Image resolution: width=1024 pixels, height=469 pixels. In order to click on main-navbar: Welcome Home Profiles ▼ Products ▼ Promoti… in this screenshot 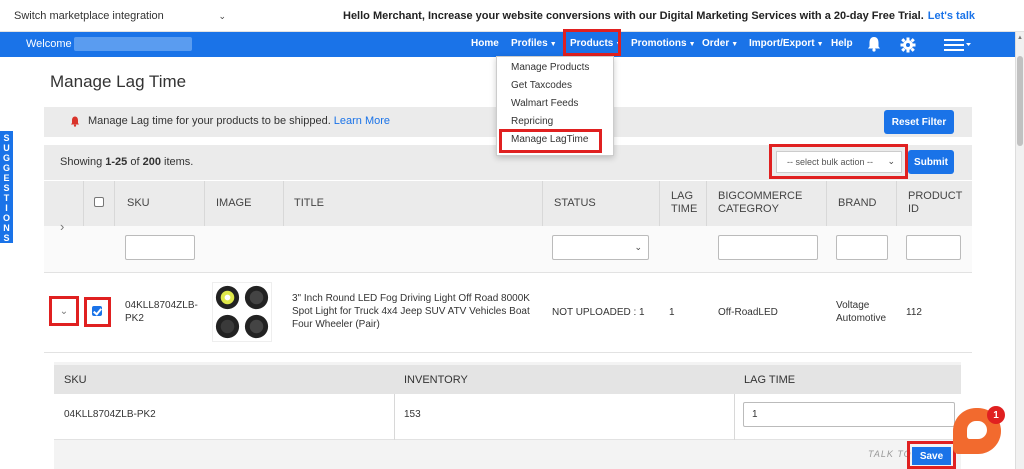, I will do `click(507, 44)`.